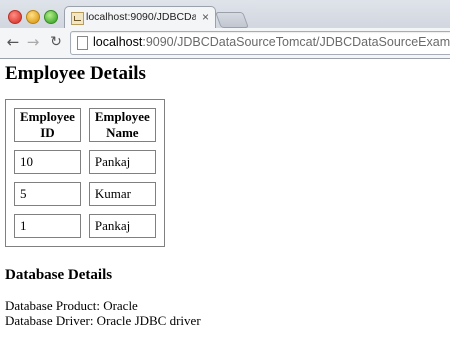 The height and width of the screenshot is (344, 450). Describe the element at coordinates (71, 305) in the screenshot. I see `database-product-text: Database Product: Oracle` at that location.